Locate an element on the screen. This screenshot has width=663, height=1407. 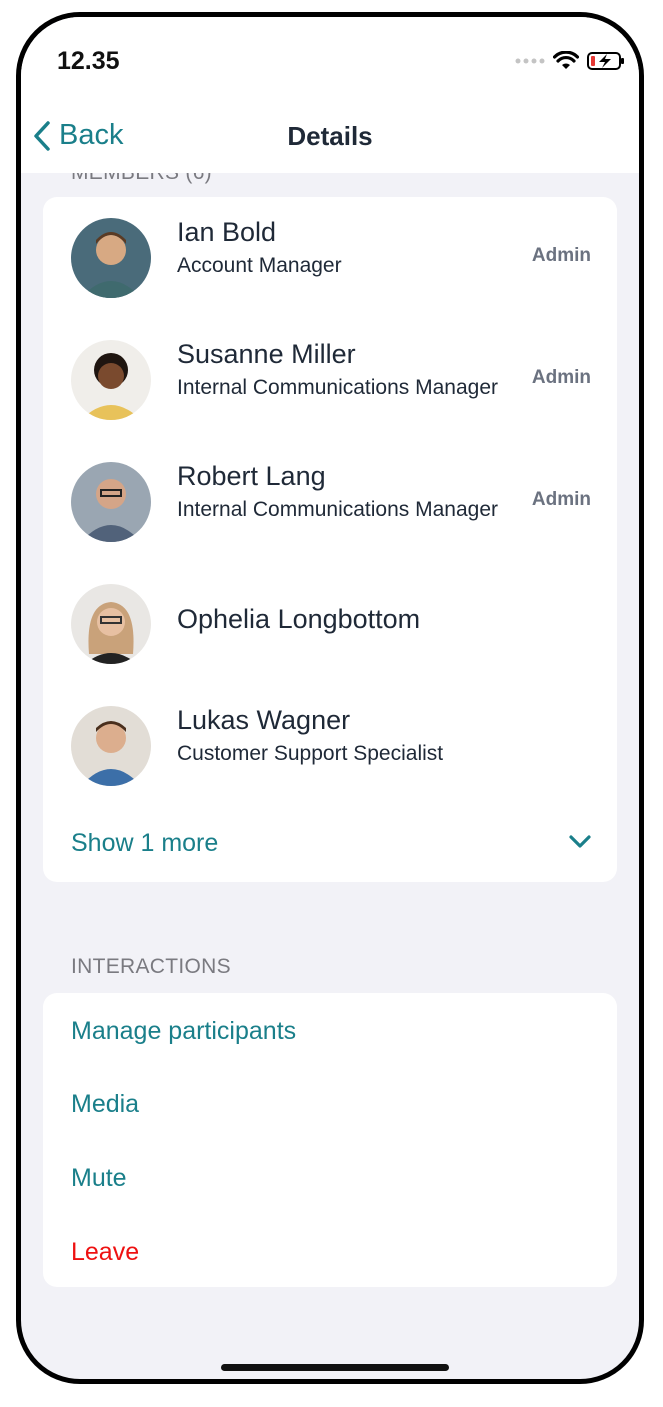
navigation-bar: Back Details is located at coordinates (330, 139).